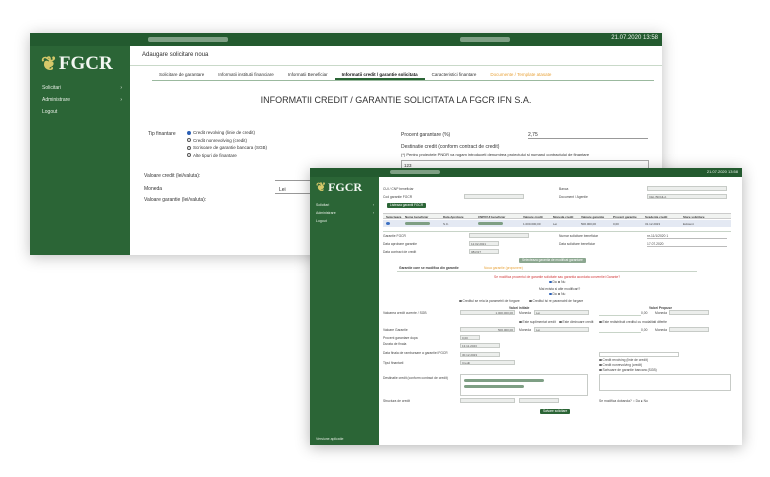 The height and width of the screenshot is (477, 770). I want to click on moneda-input-4: Lei, so click(561, 329).